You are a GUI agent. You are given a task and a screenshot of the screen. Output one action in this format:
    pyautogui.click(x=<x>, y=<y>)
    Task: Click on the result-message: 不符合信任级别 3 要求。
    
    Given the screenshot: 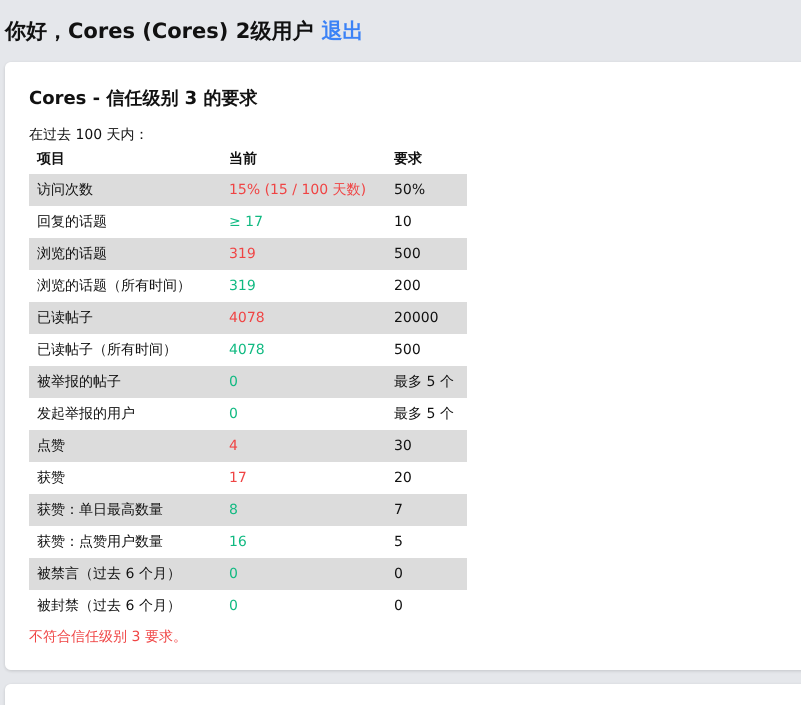 What is the action you would take?
    pyautogui.click(x=108, y=637)
    